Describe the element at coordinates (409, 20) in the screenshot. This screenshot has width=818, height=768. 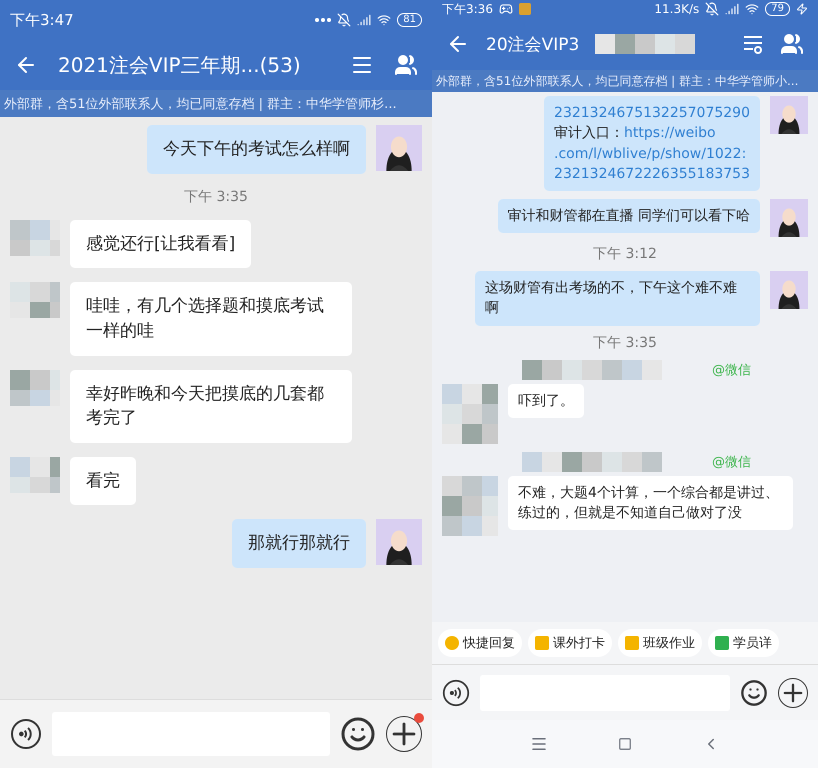
I see `battery-level: 81` at that location.